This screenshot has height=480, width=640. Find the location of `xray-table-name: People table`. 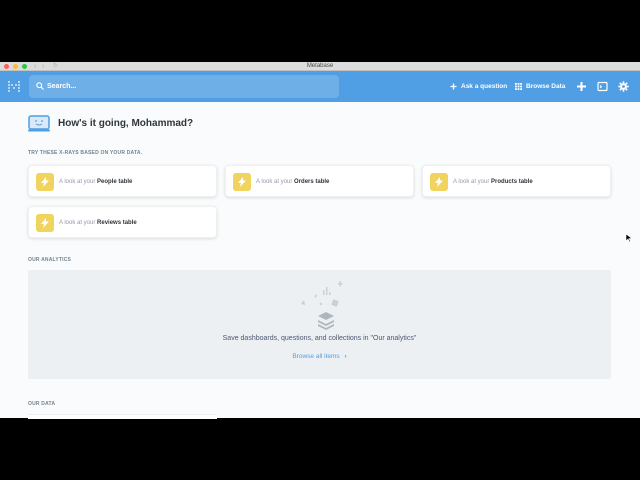

xray-table-name: People table is located at coordinates (115, 182).